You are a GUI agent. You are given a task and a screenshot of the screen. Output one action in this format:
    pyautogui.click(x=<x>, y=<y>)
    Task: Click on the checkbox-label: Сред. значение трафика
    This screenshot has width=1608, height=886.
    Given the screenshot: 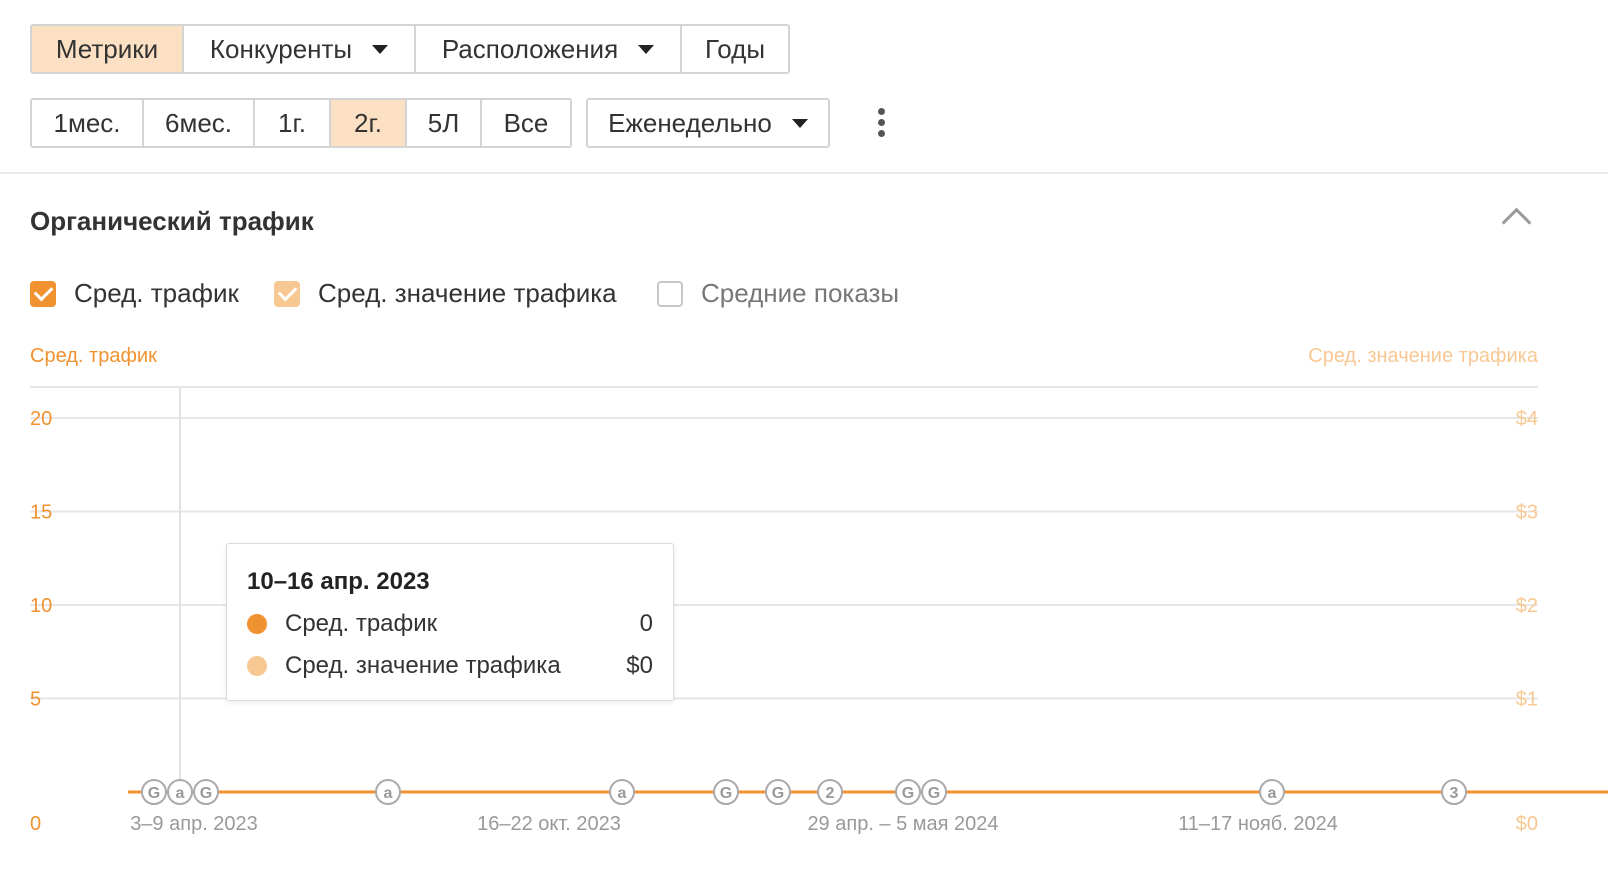 What is the action you would take?
    pyautogui.click(x=467, y=293)
    